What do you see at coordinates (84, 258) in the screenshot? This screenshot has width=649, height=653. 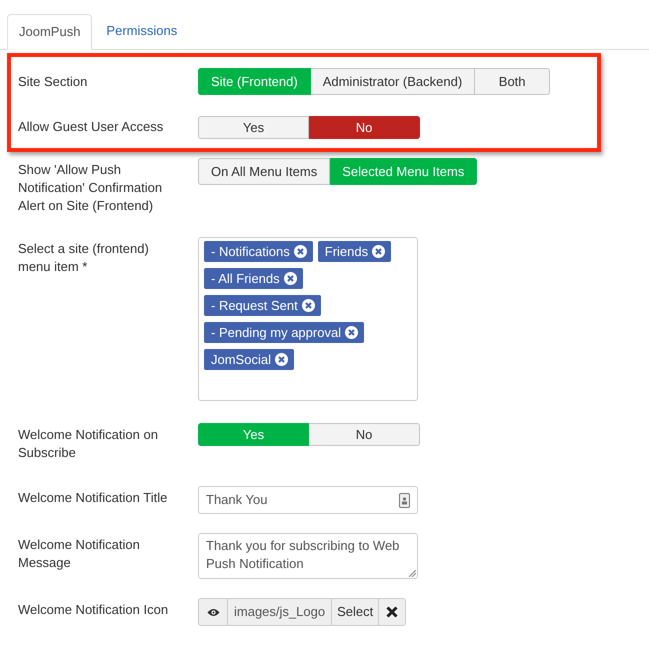 I see `field-label: Select a site (frontend) menu item *` at bounding box center [84, 258].